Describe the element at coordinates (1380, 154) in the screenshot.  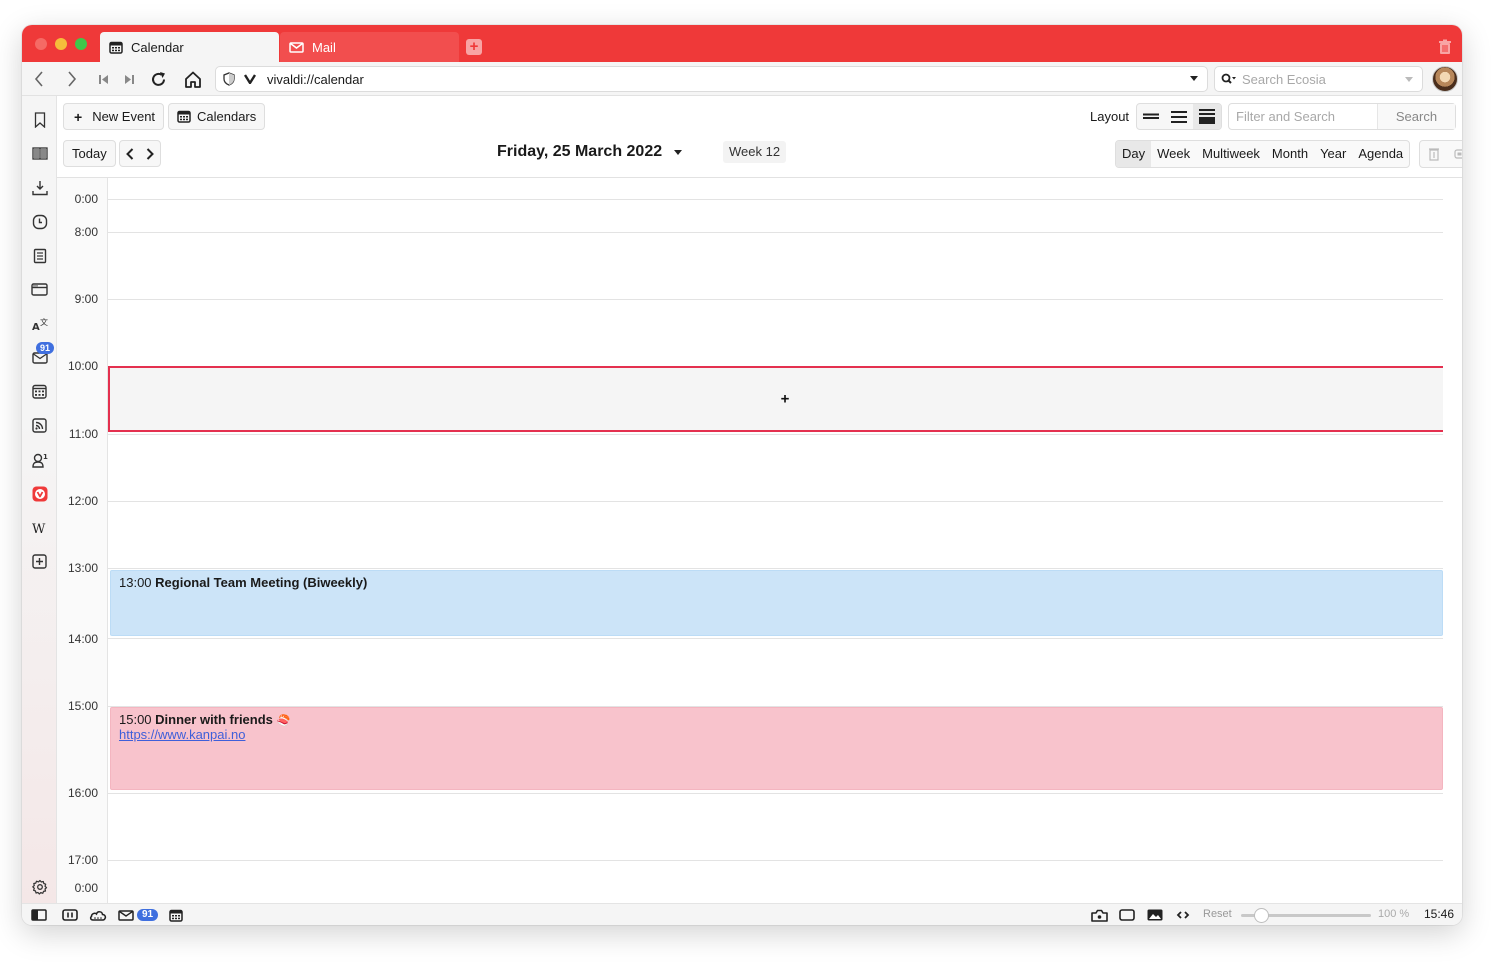
I see `view-agenda-button: Agenda` at that location.